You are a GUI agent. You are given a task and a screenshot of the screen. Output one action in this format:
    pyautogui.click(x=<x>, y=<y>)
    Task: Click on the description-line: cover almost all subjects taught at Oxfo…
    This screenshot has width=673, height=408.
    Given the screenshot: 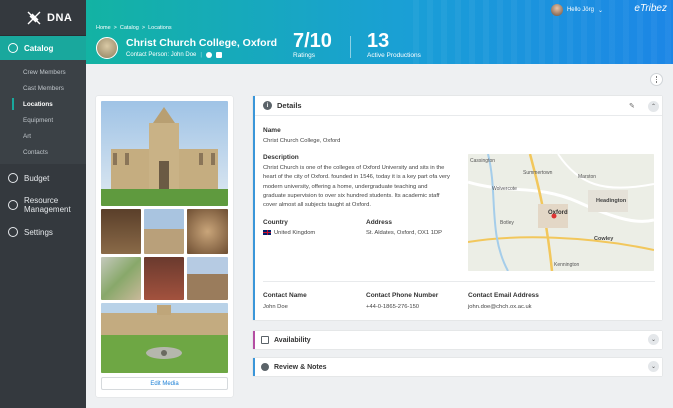 What is the action you would take?
    pyautogui.click(x=317, y=205)
    